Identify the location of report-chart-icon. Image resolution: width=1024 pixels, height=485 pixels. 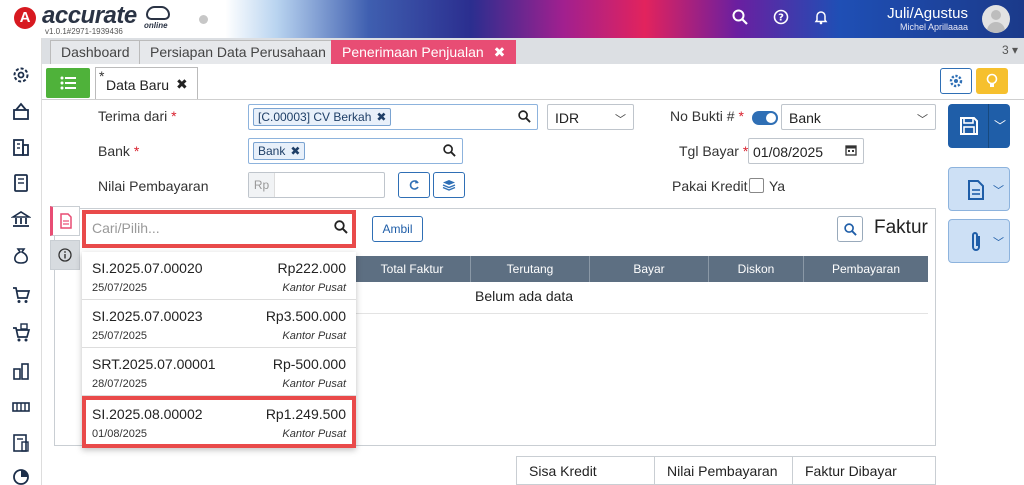
(21, 475).